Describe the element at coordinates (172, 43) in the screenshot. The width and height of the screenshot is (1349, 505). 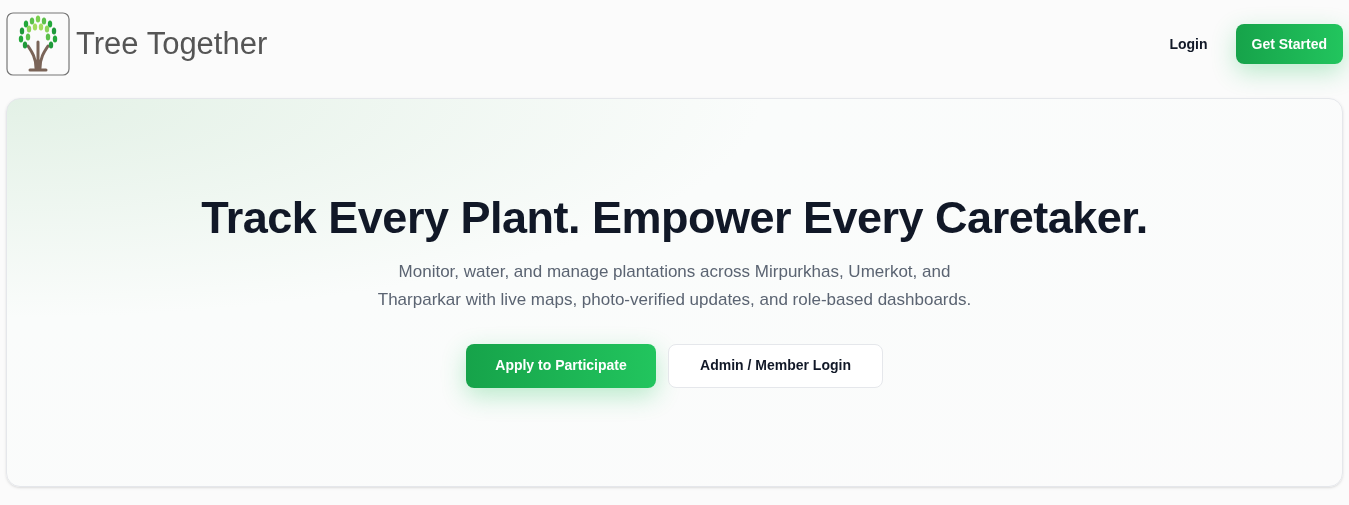
I see `logo-wordmark: Tree Together` at that location.